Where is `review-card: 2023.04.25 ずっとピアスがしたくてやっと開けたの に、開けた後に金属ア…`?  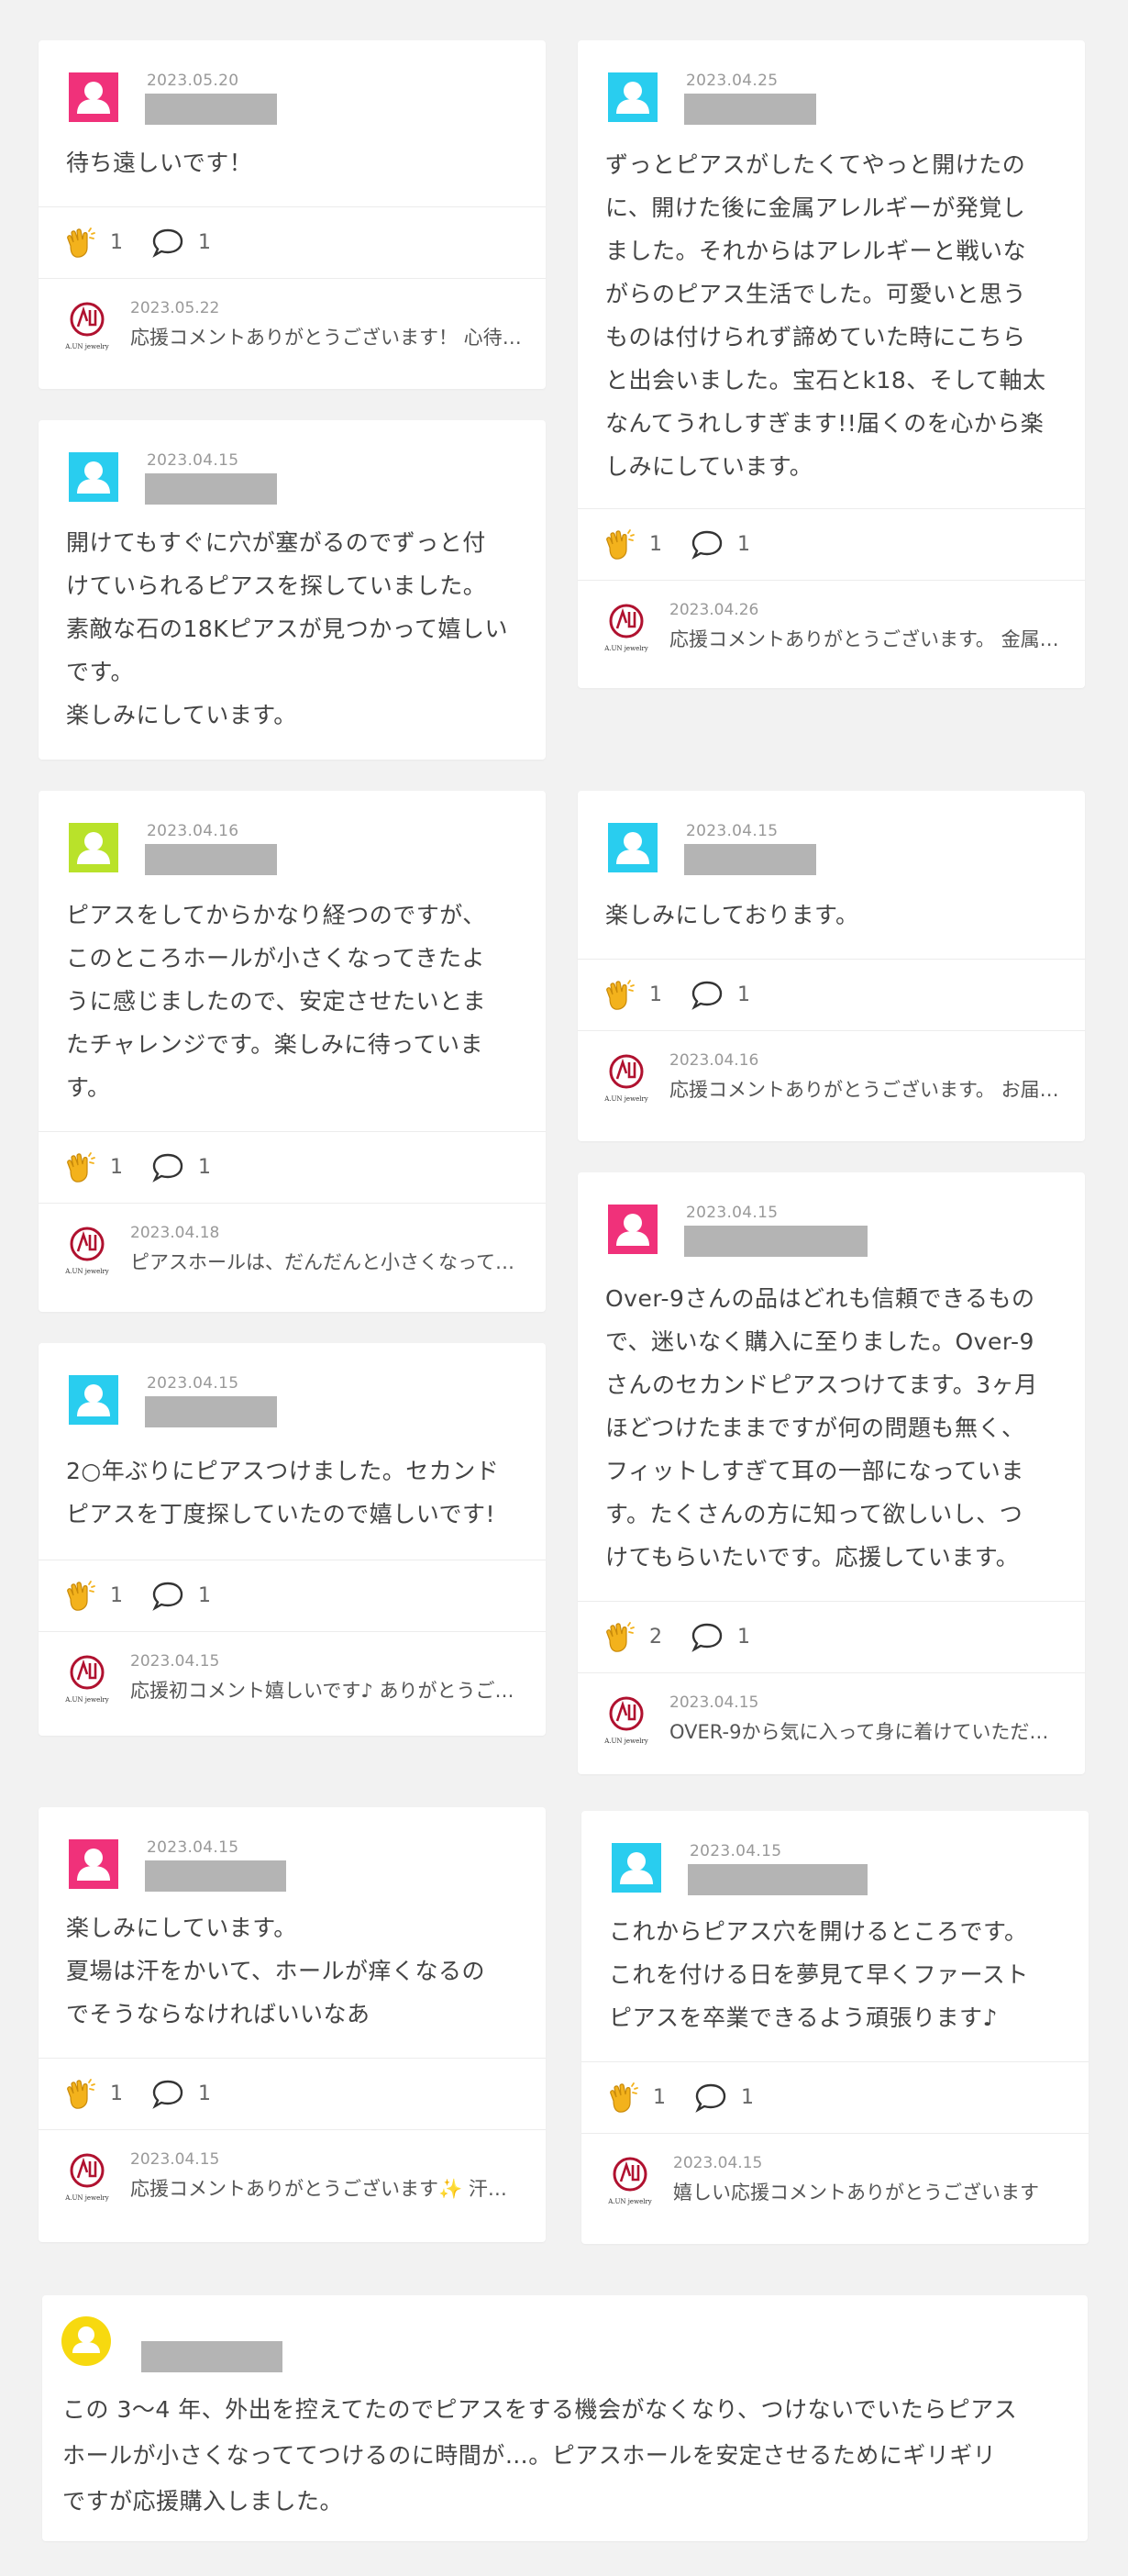
review-card: 2023.04.25 ずっとピアスがしたくてやっと開けたの に、開けた後に金属ア… is located at coordinates (832, 364).